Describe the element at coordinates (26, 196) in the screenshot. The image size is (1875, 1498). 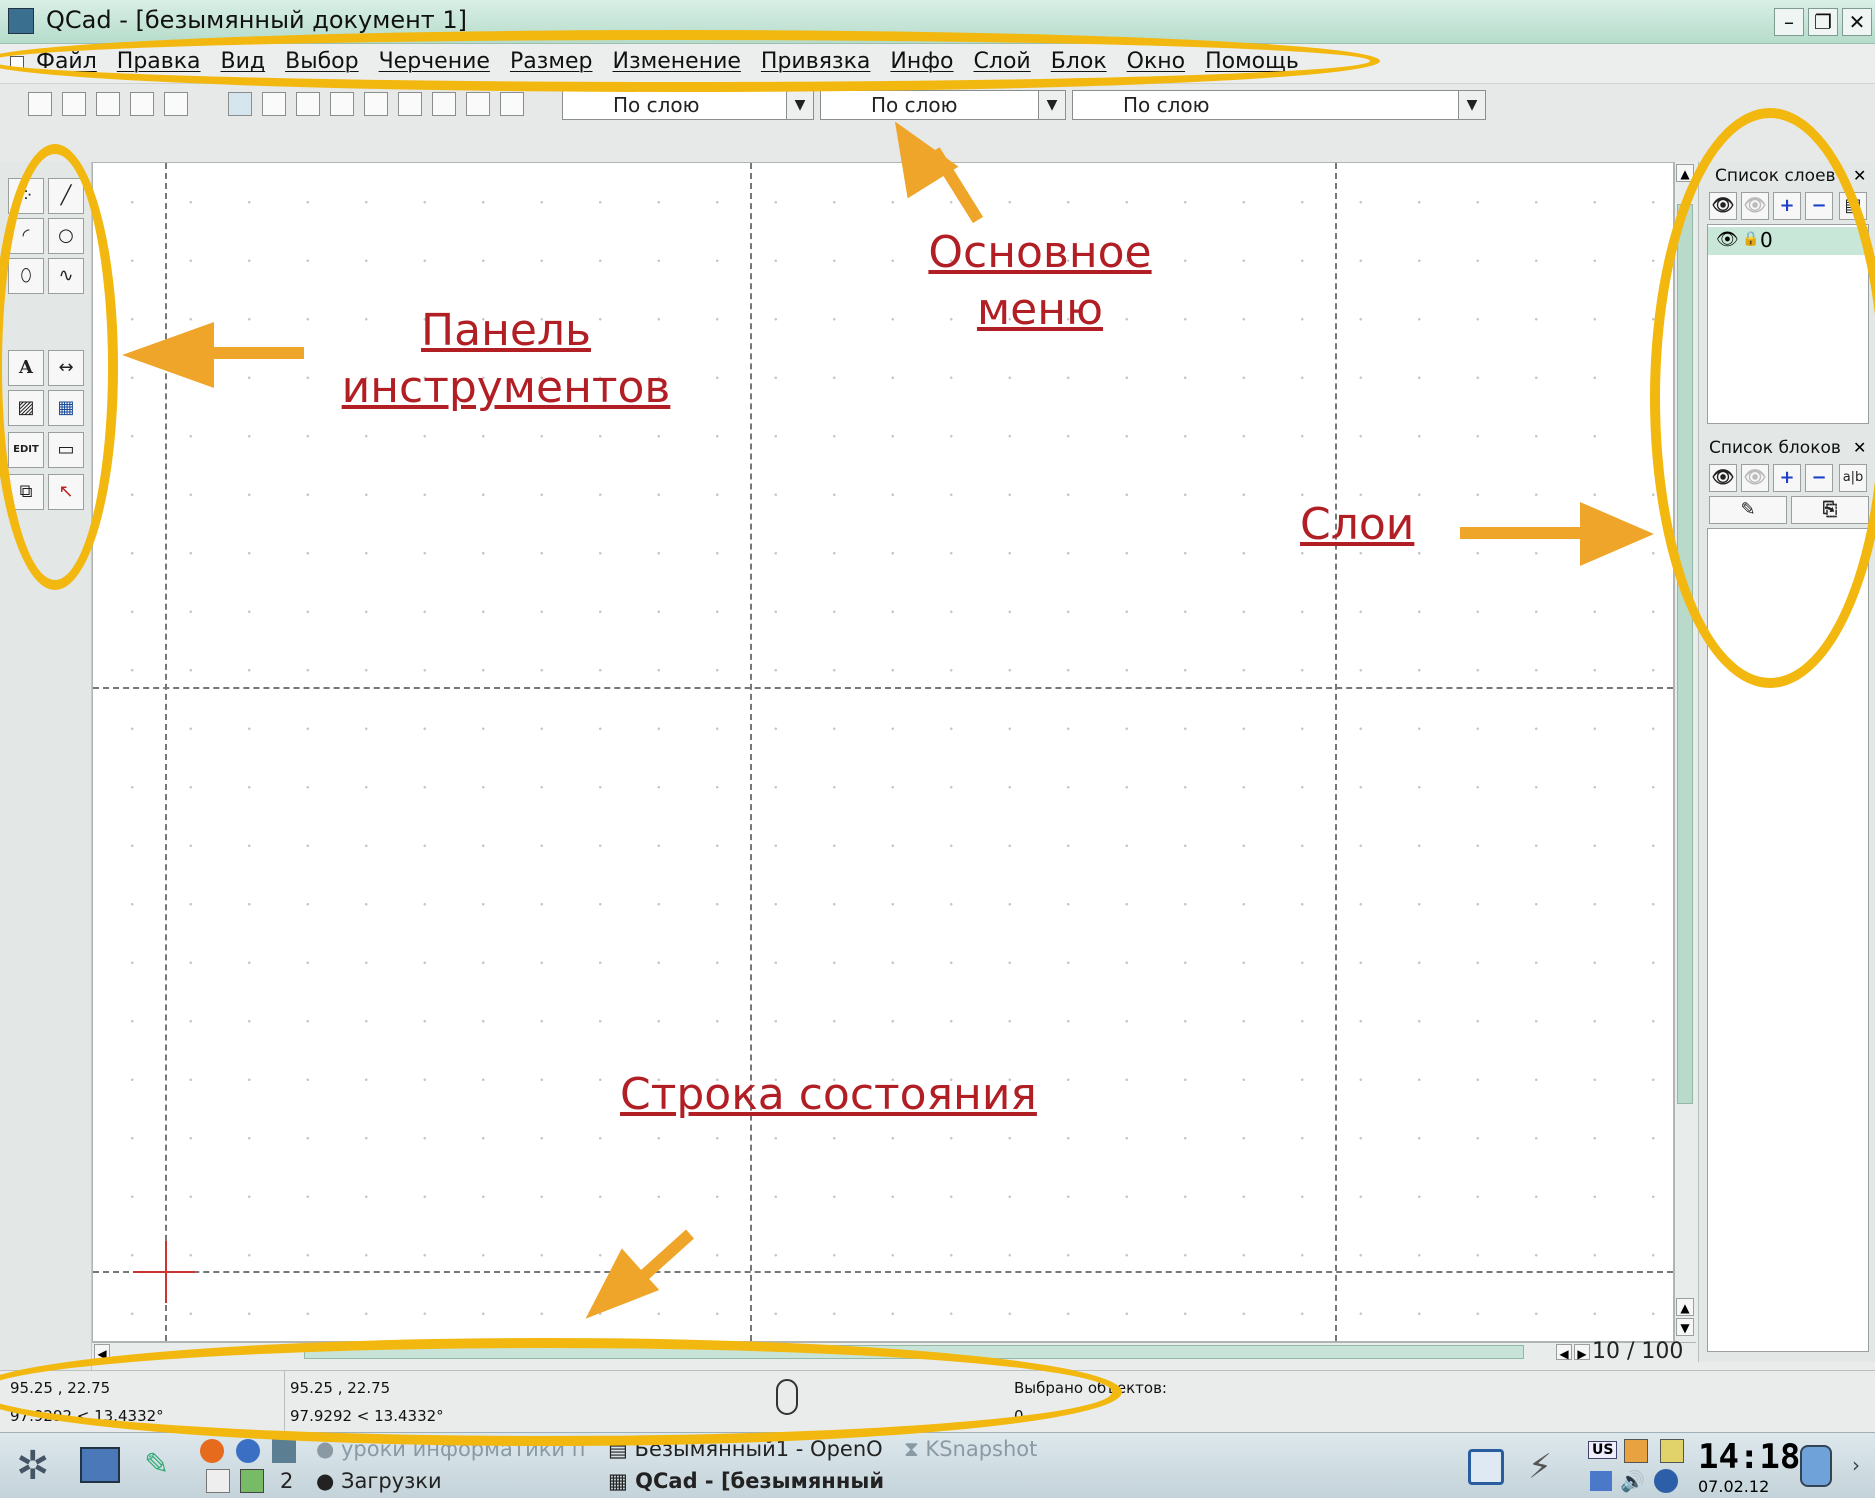
I see `points-tool-icon: ⁘` at that location.